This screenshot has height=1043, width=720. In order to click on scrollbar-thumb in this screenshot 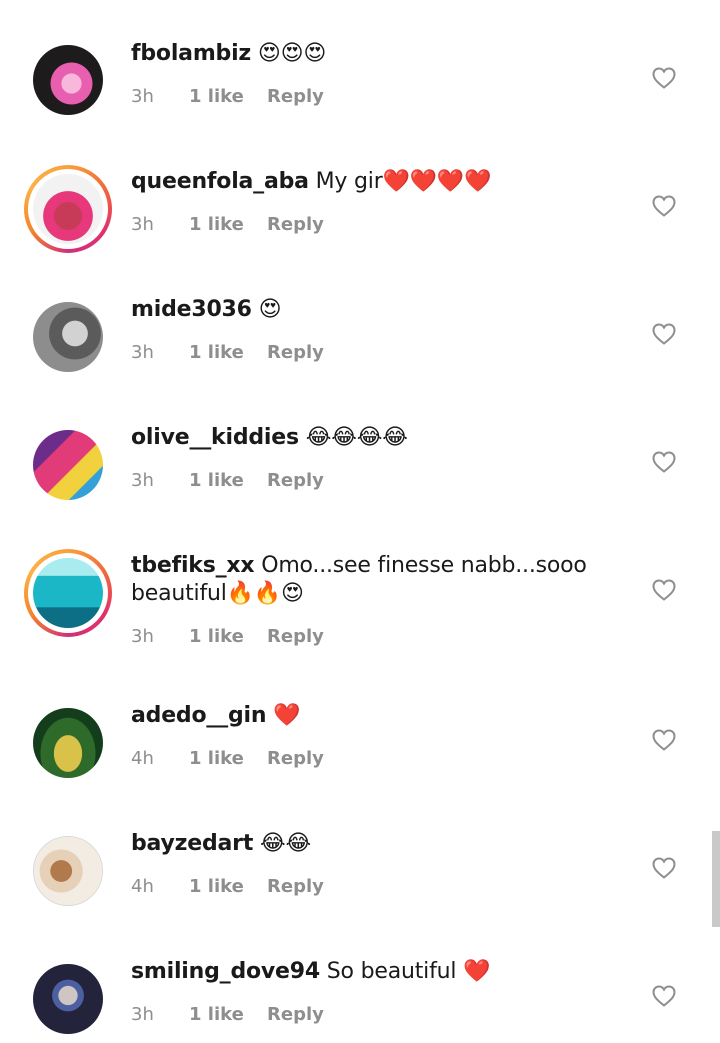, I will do `click(716, 879)`.